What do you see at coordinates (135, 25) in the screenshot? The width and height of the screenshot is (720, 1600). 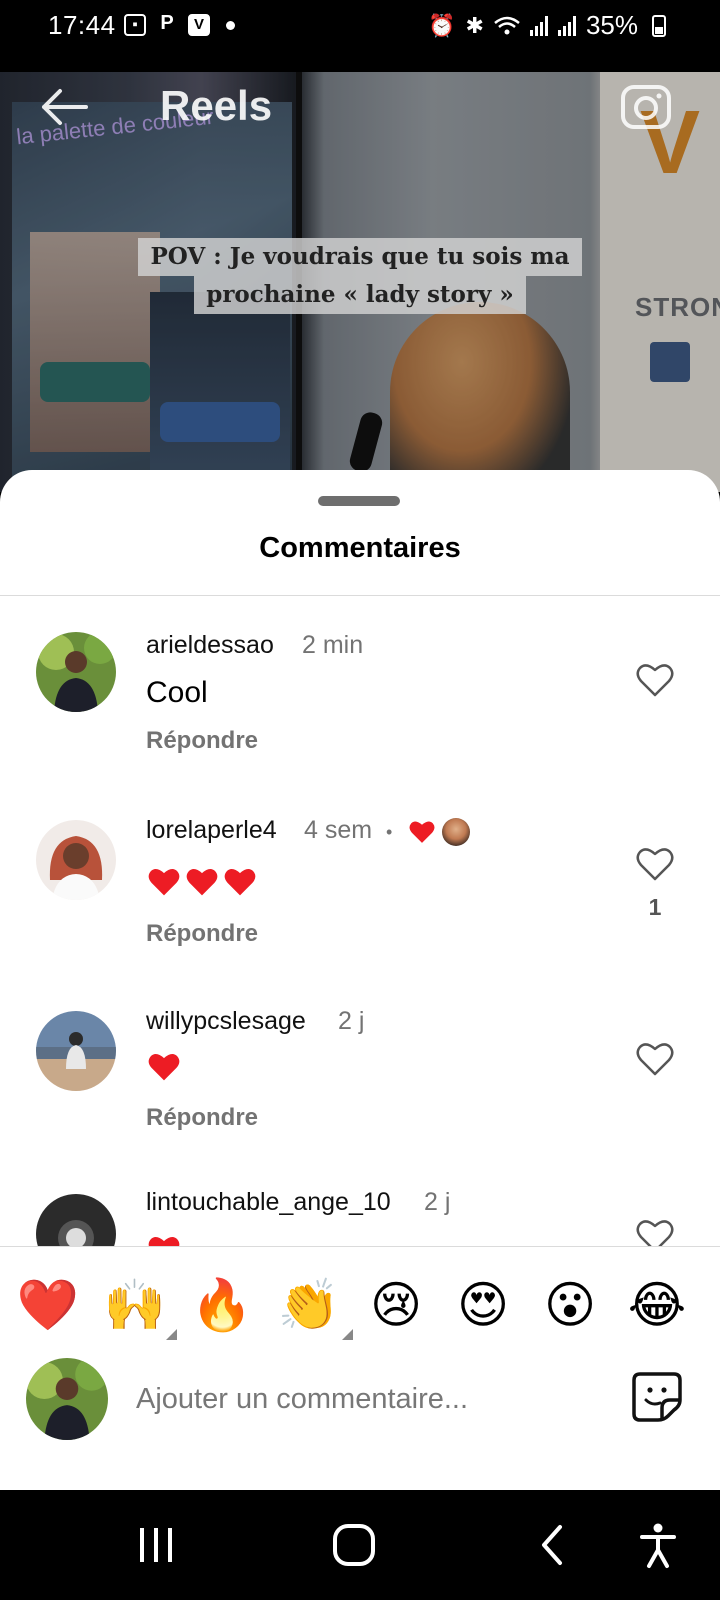 I see `gallery-icon: ▪` at bounding box center [135, 25].